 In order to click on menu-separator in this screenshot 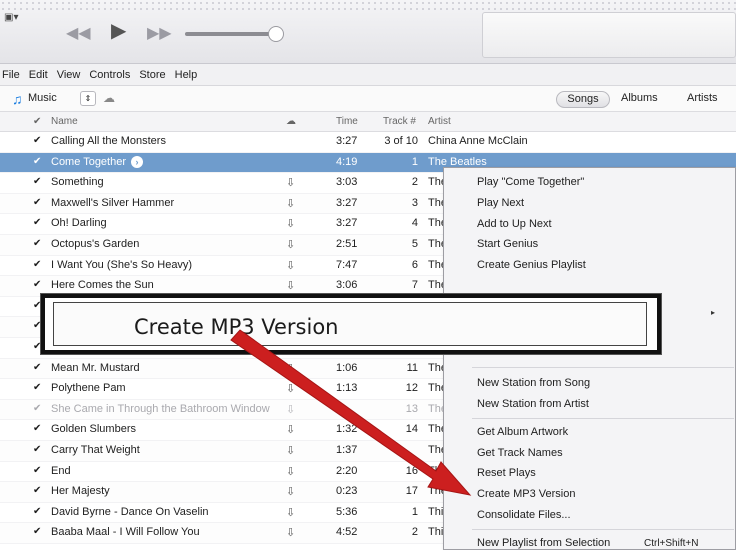, I will do `click(603, 367)`.